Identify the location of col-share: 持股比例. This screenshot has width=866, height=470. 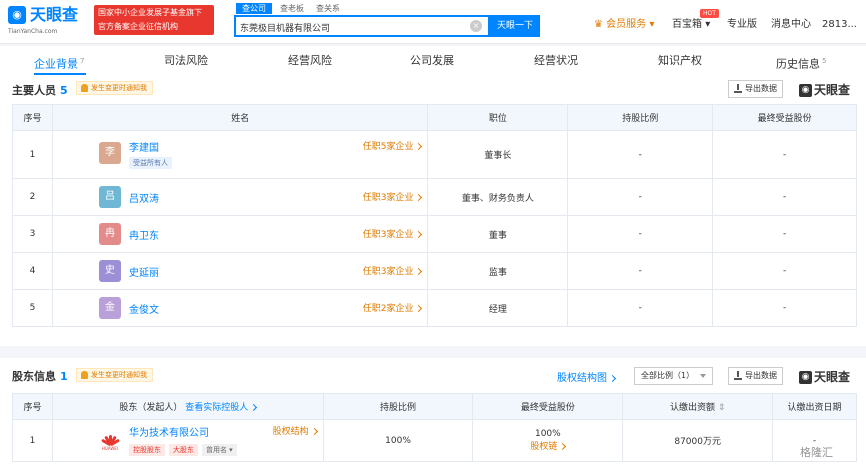
(640, 117).